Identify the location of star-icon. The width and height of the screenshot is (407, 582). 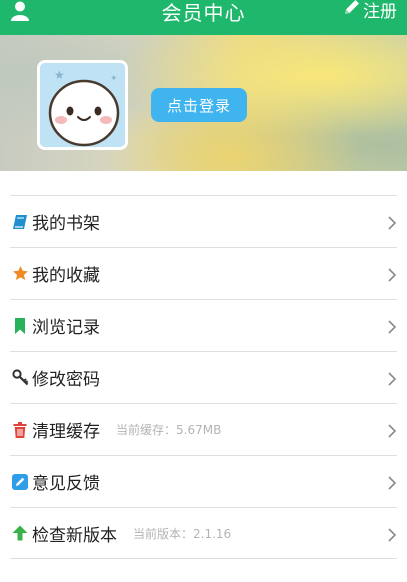
(20, 274).